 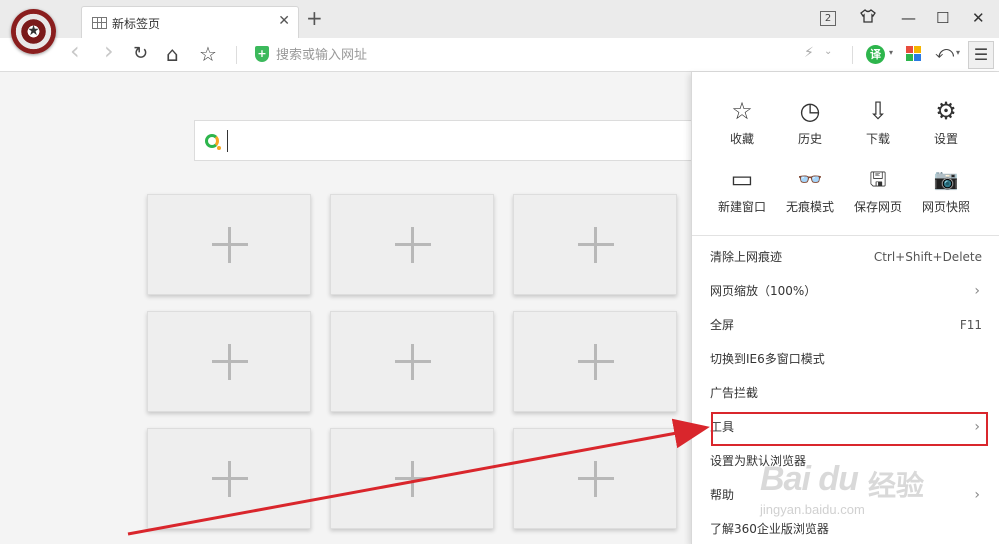 I want to click on minimize-button: —, so click(x=908, y=18).